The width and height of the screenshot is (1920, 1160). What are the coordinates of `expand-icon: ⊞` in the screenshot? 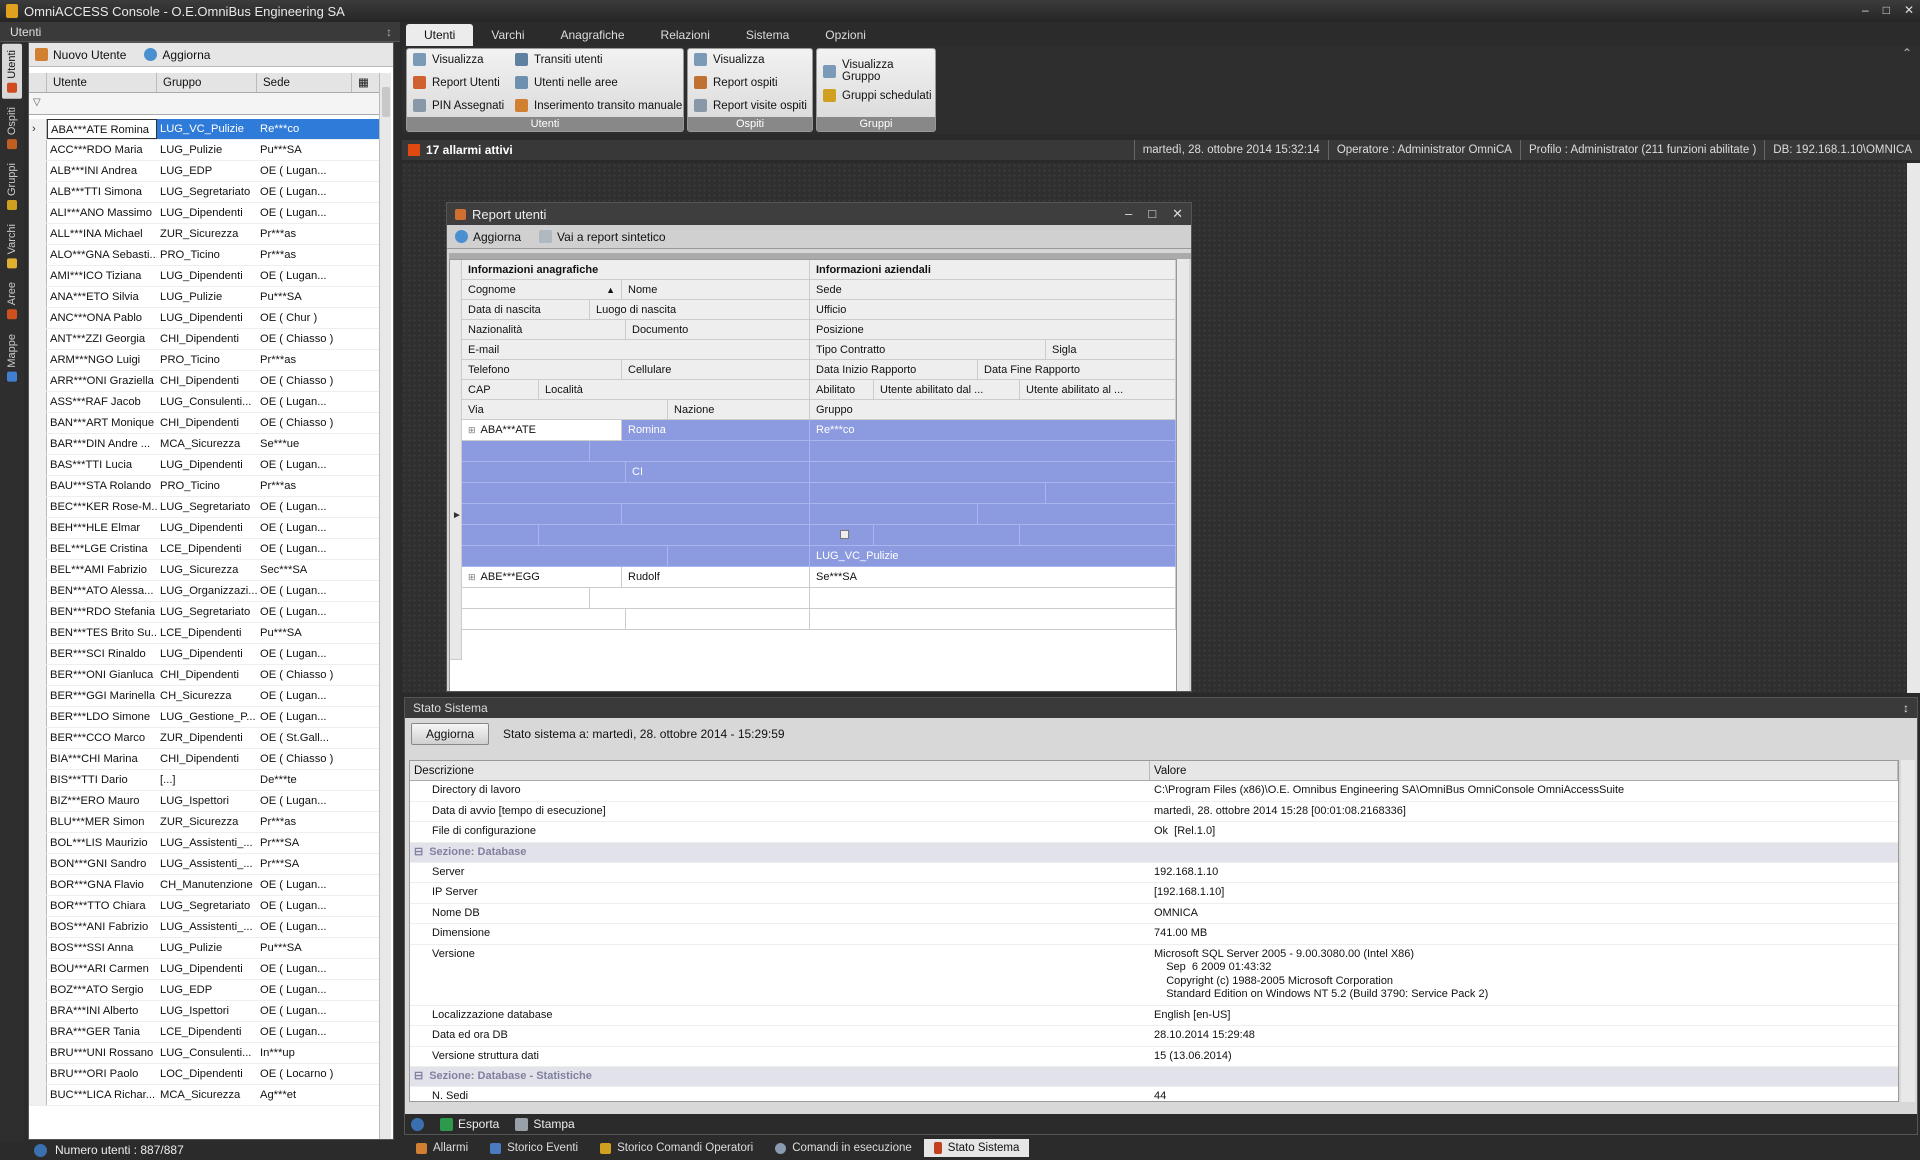 It's located at (472, 577).